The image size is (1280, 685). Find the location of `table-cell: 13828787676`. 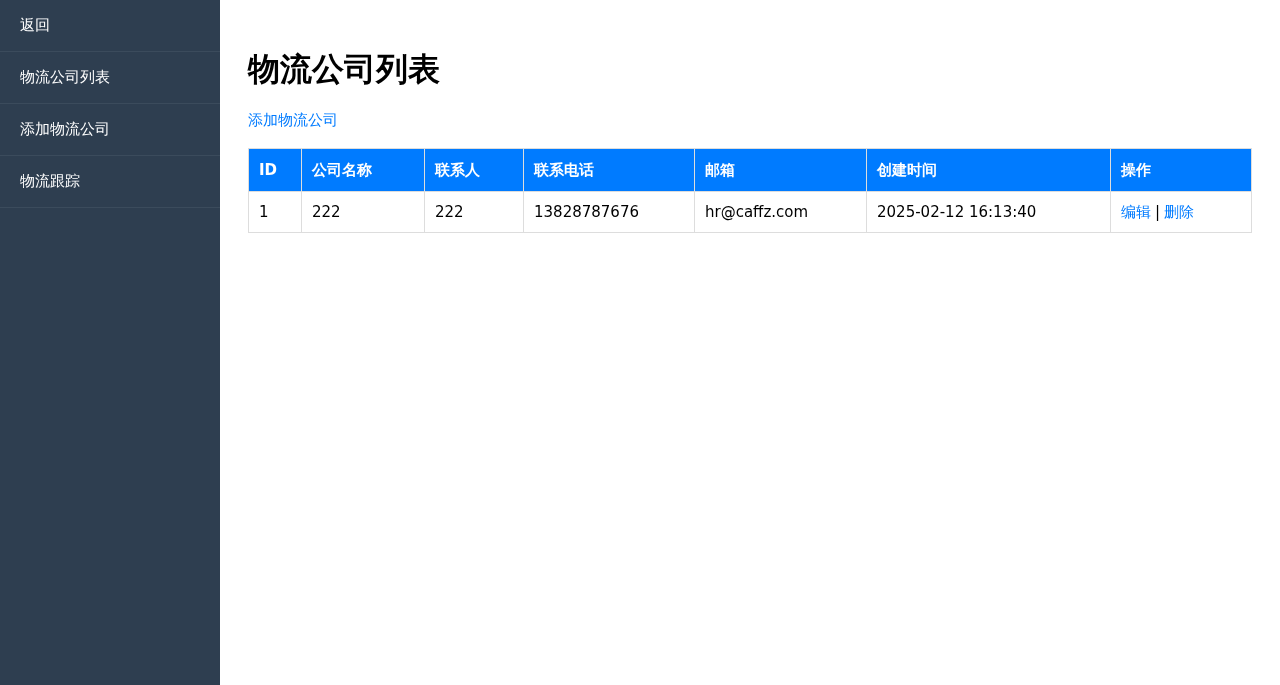

table-cell: 13828787676 is located at coordinates (609, 212).